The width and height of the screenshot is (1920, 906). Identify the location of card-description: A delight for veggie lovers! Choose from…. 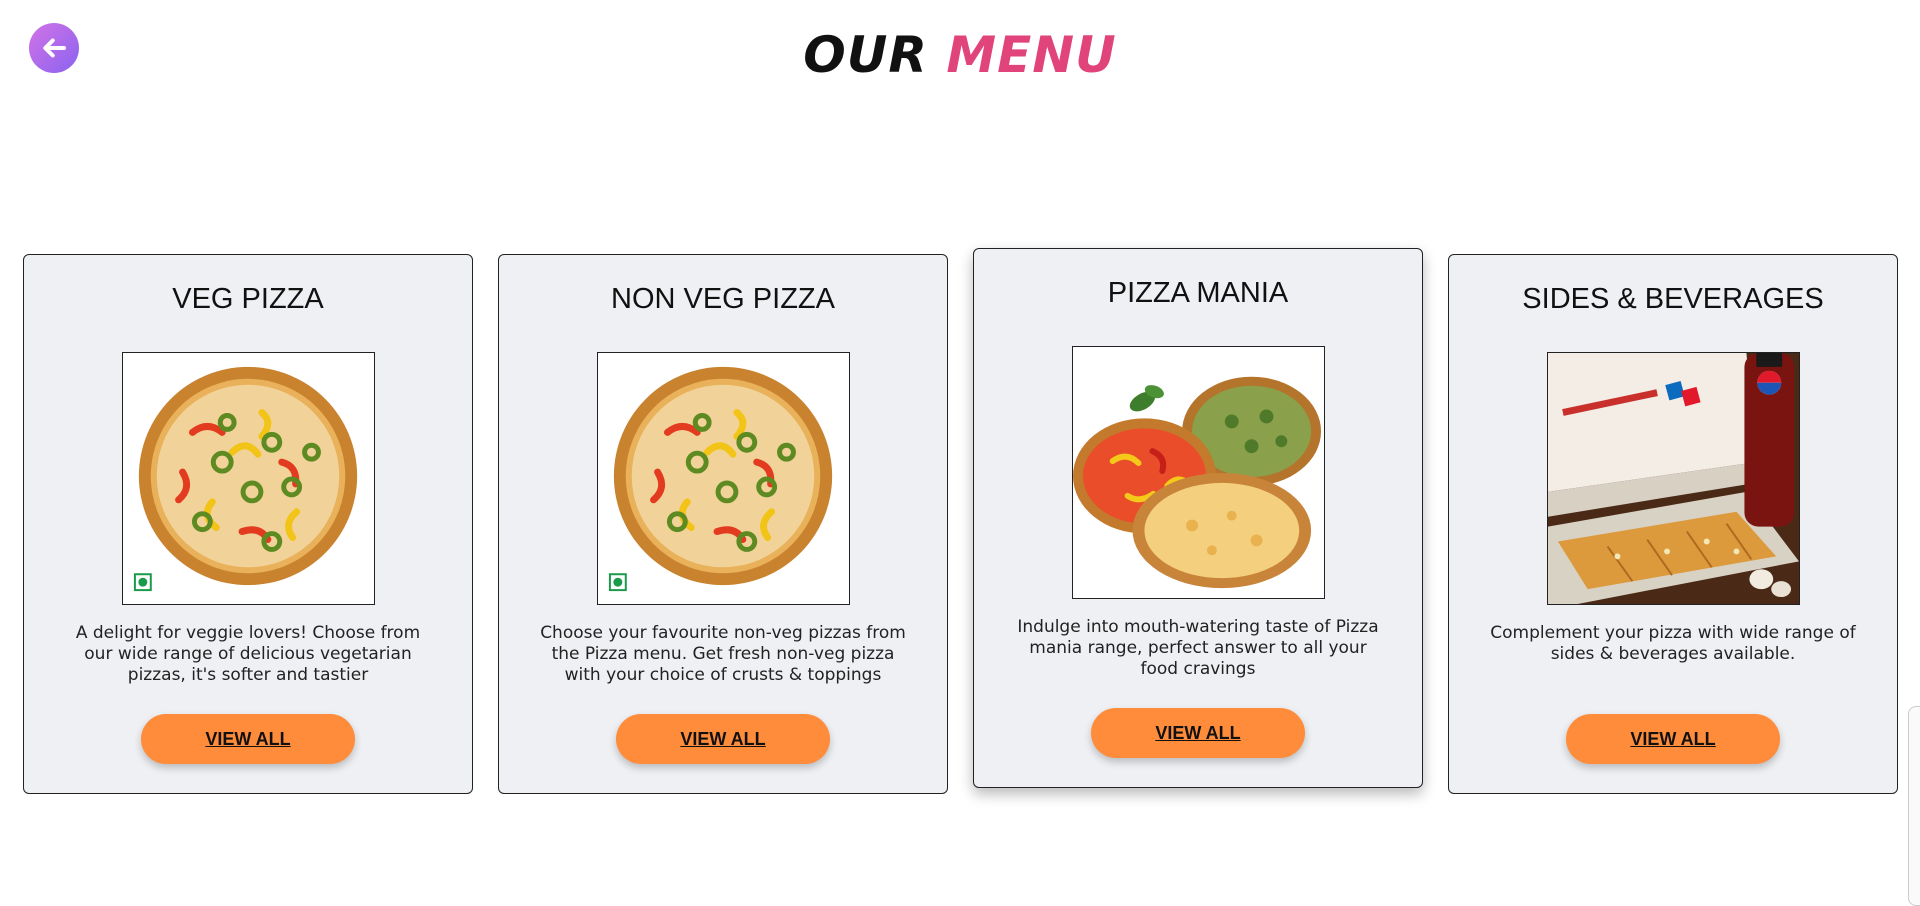
(248, 654).